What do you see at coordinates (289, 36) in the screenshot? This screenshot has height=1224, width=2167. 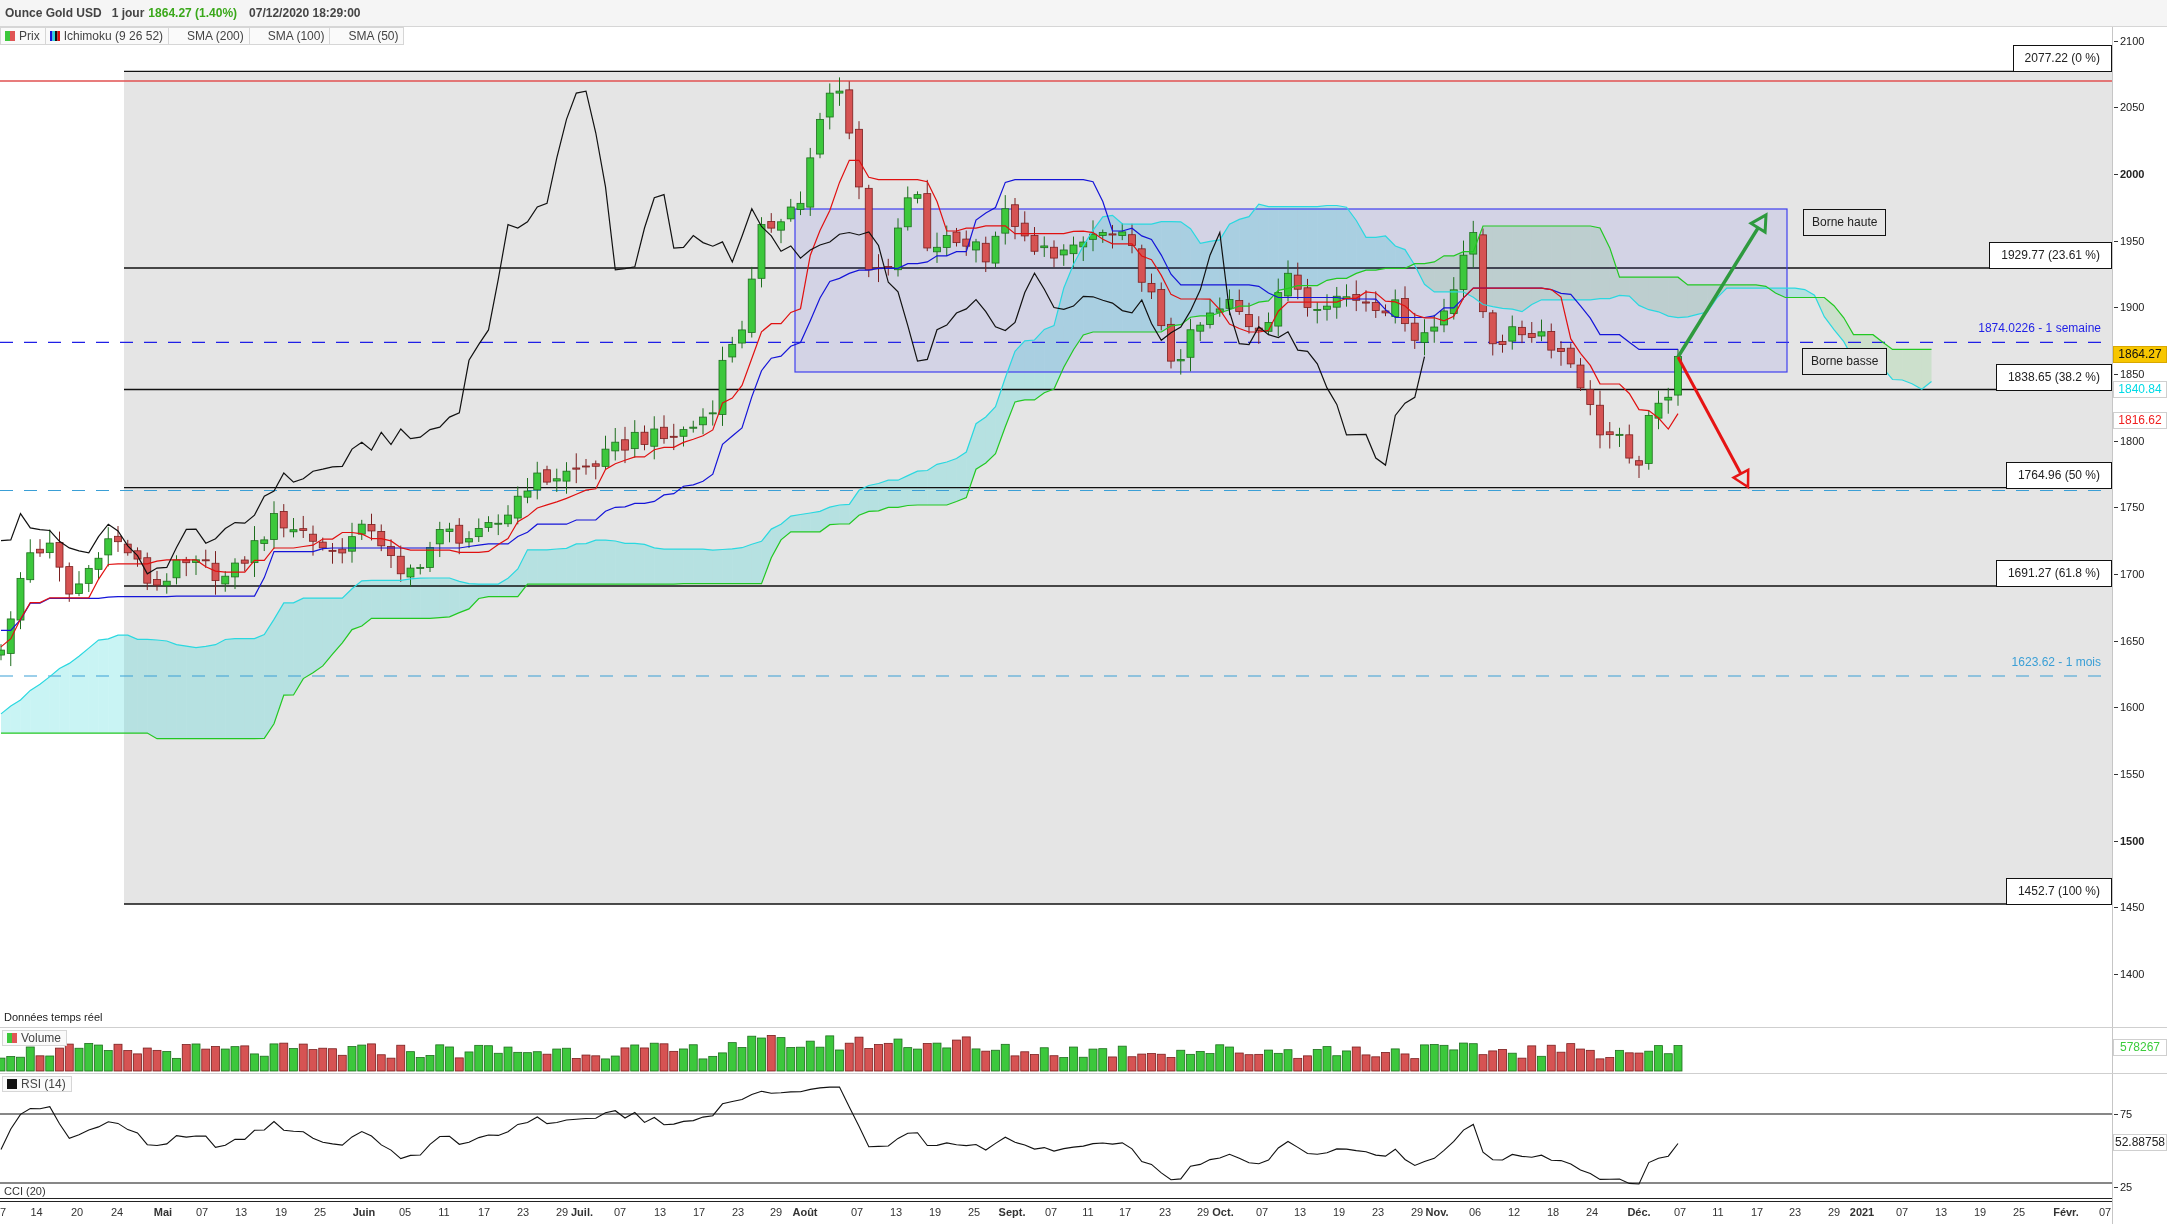 I see `indicator-legend-item: SMA (100)` at bounding box center [289, 36].